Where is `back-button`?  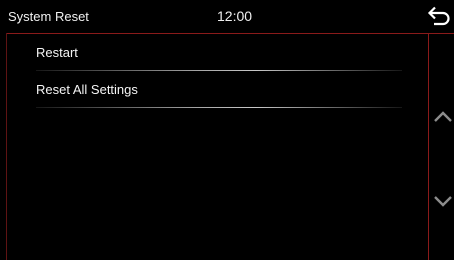
back-button is located at coordinates (439, 16).